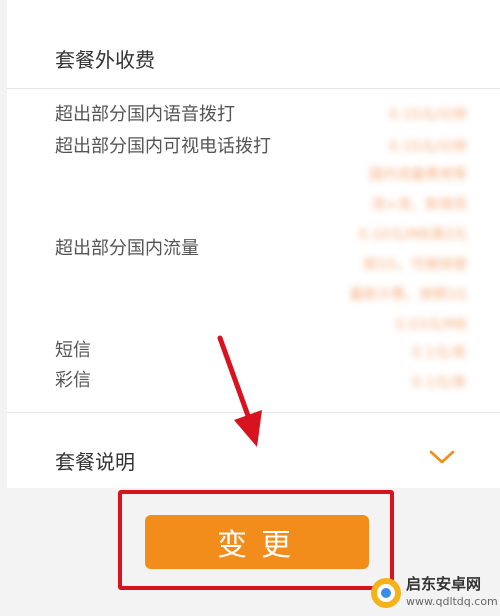  What do you see at coordinates (439, 353) in the screenshot?
I see `fee-value-sms: 0.1元/条` at bounding box center [439, 353].